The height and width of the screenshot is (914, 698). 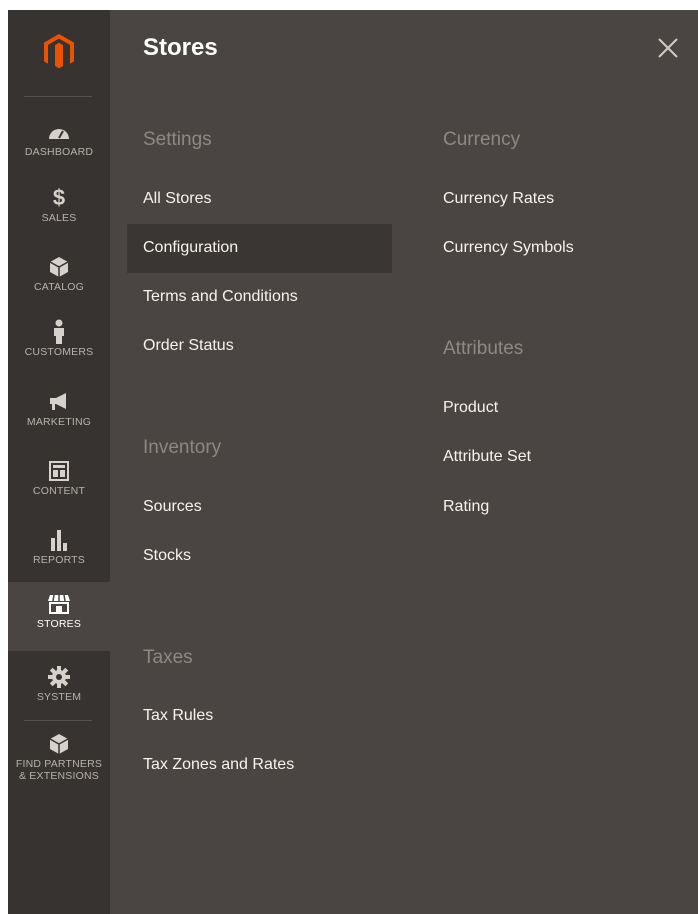 I want to click on dashboard-icon, so click(x=59, y=132).